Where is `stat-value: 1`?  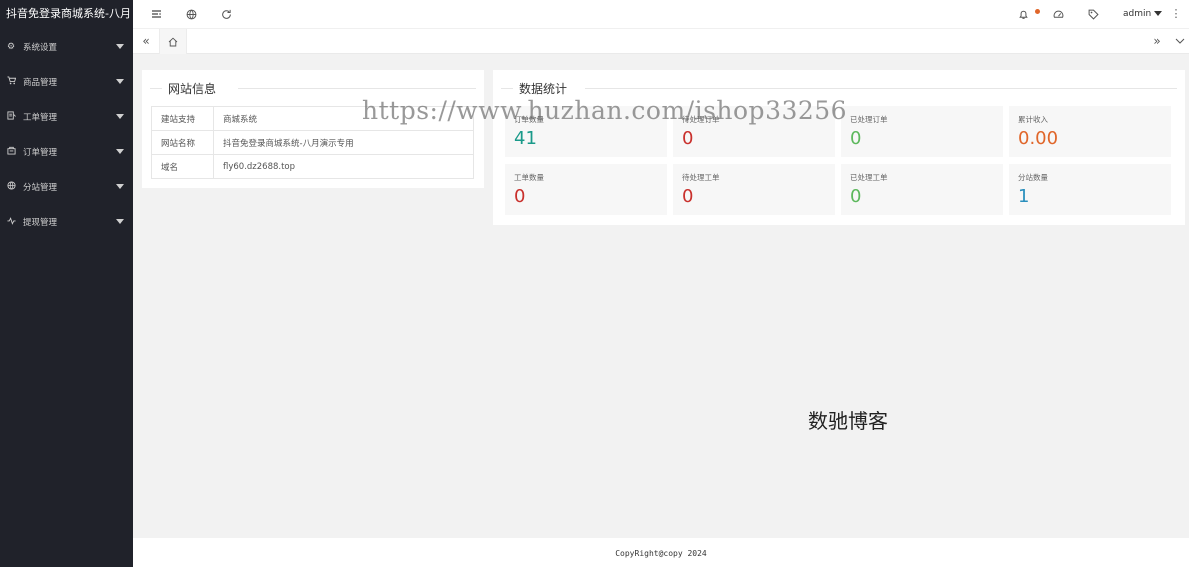 stat-value: 1 is located at coordinates (1024, 196).